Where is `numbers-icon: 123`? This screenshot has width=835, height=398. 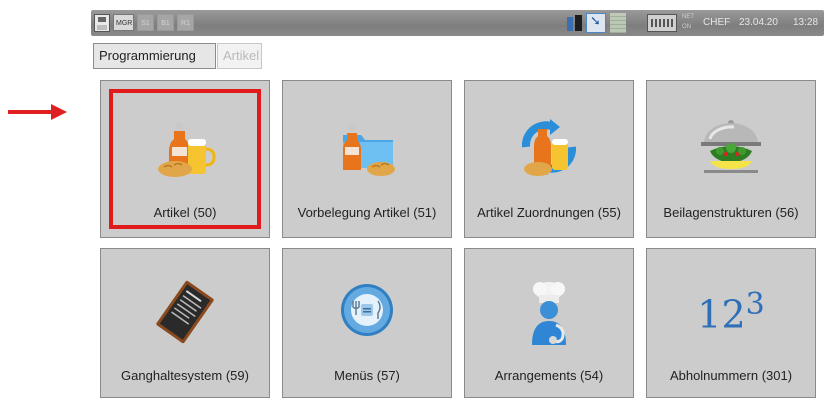 numbers-icon: 123 is located at coordinates (730, 312).